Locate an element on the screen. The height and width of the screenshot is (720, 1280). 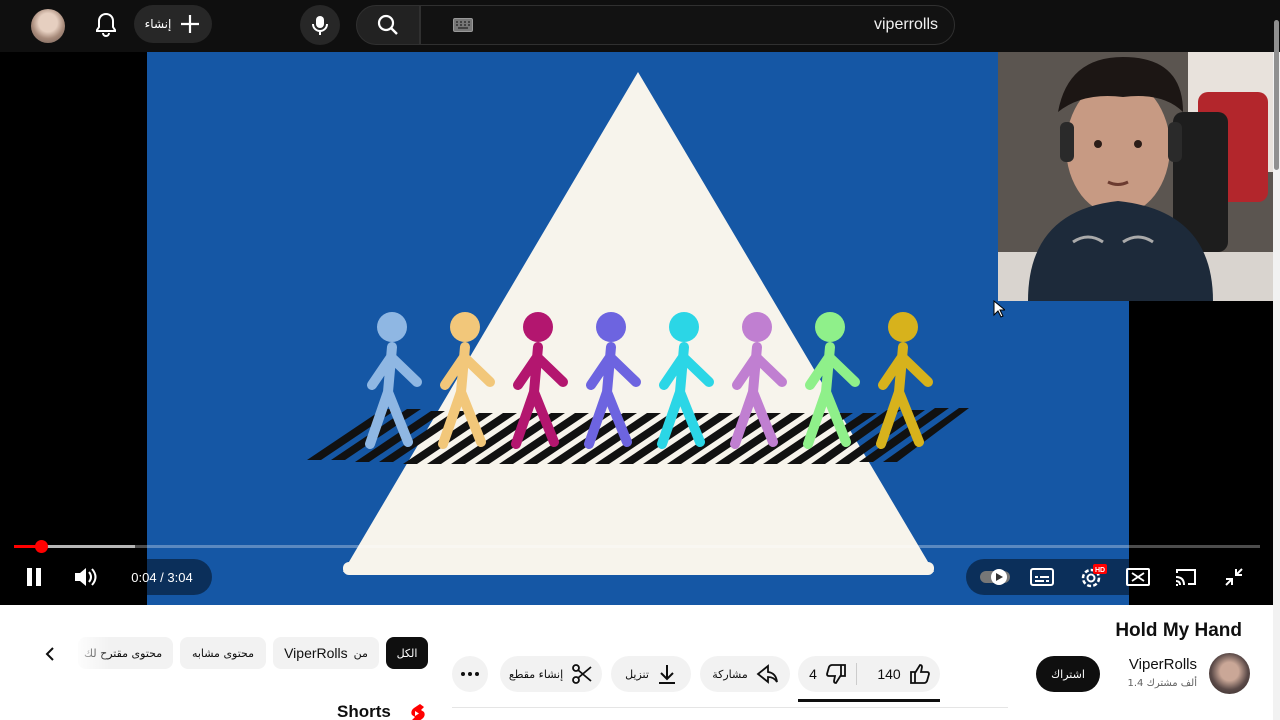
subtitles-icon is located at coordinates (1042, 577).